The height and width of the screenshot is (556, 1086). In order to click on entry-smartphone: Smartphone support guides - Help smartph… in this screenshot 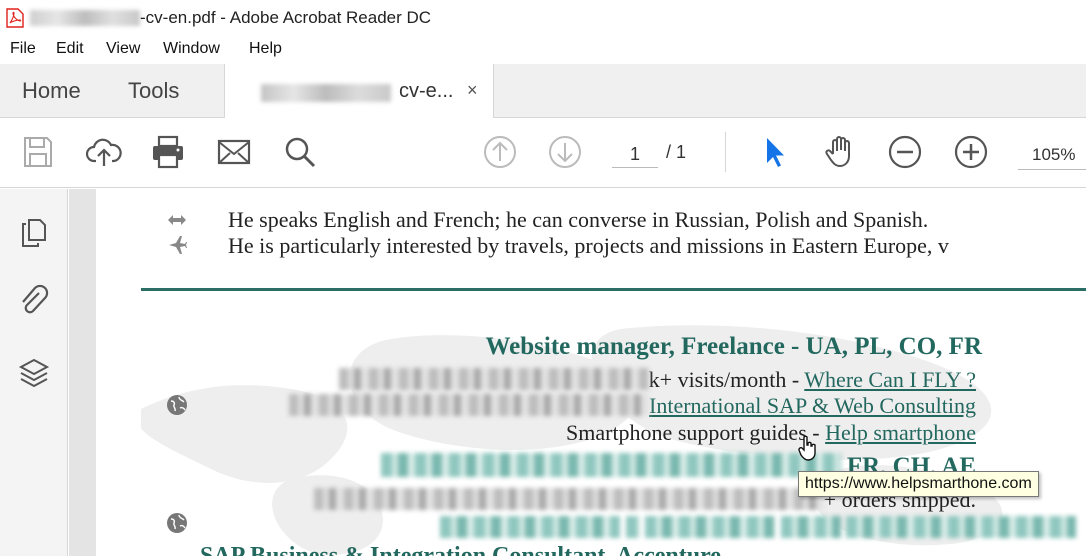, I will do `click(771, 433)`.